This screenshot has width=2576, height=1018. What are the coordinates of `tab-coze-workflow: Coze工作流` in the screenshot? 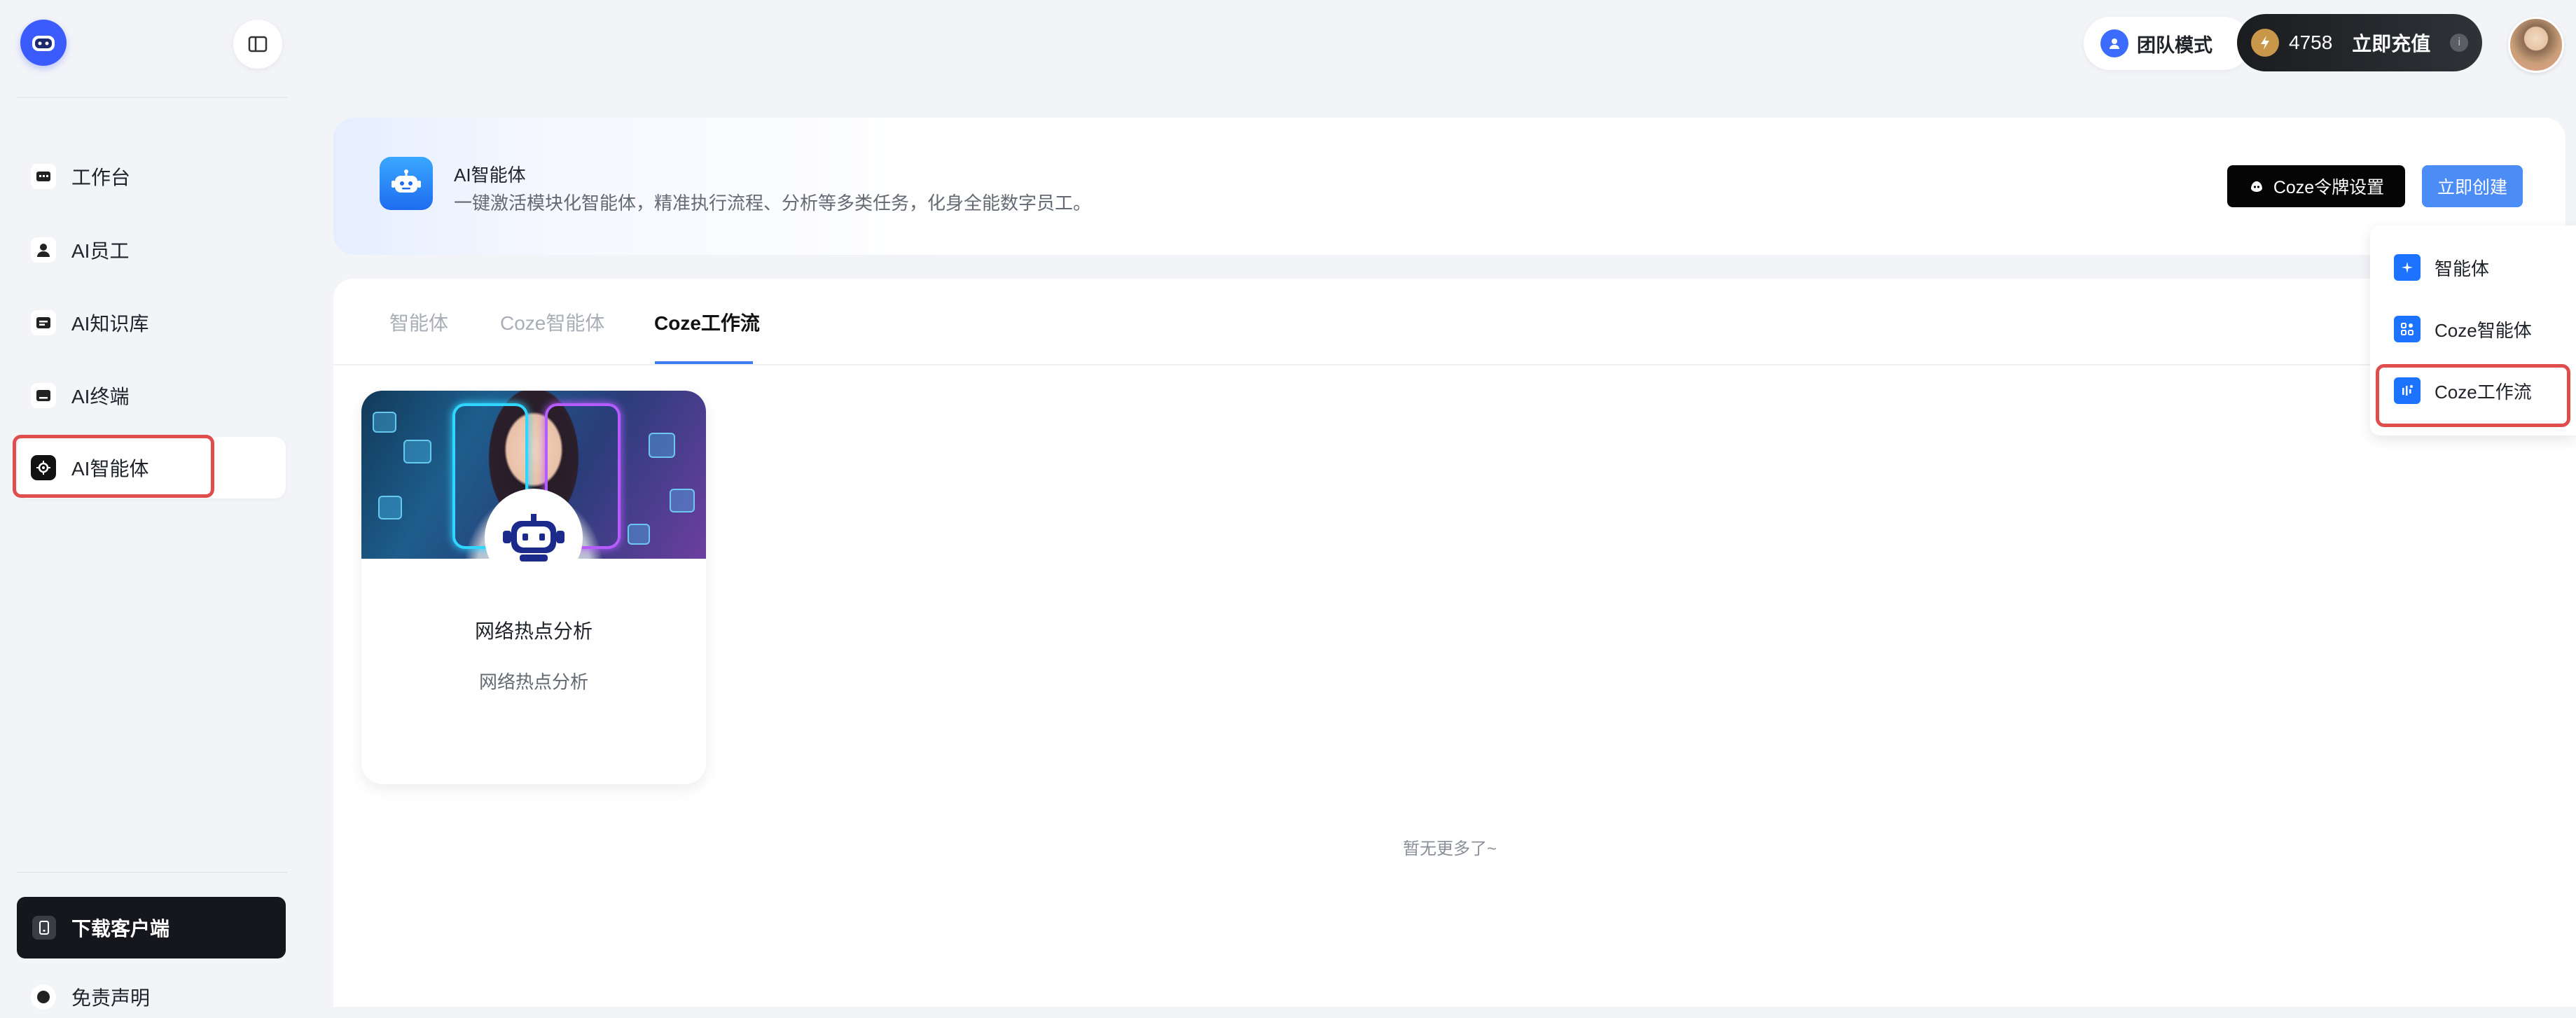 It's located at (707, 322).